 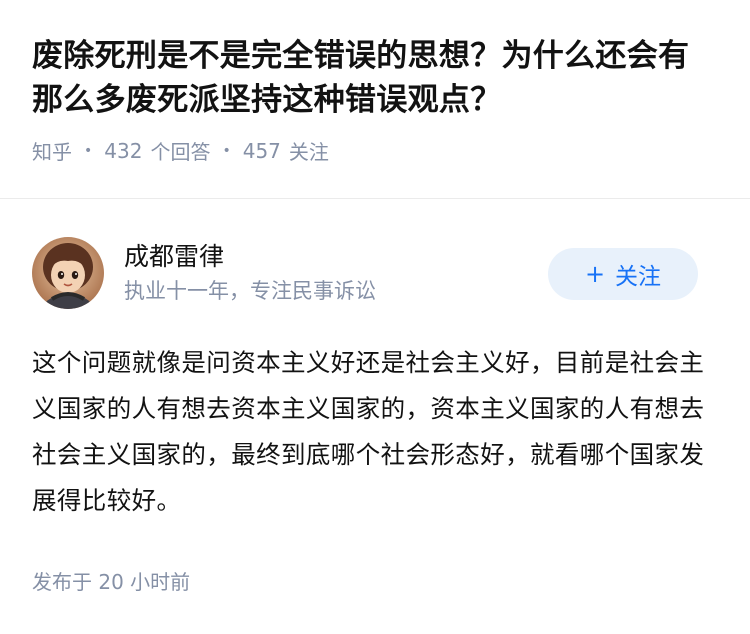 What do you see at coordinates (180, 150) in the screenshot?
I see `answer-count-label: 个回答` at bounding box center [180, 150].